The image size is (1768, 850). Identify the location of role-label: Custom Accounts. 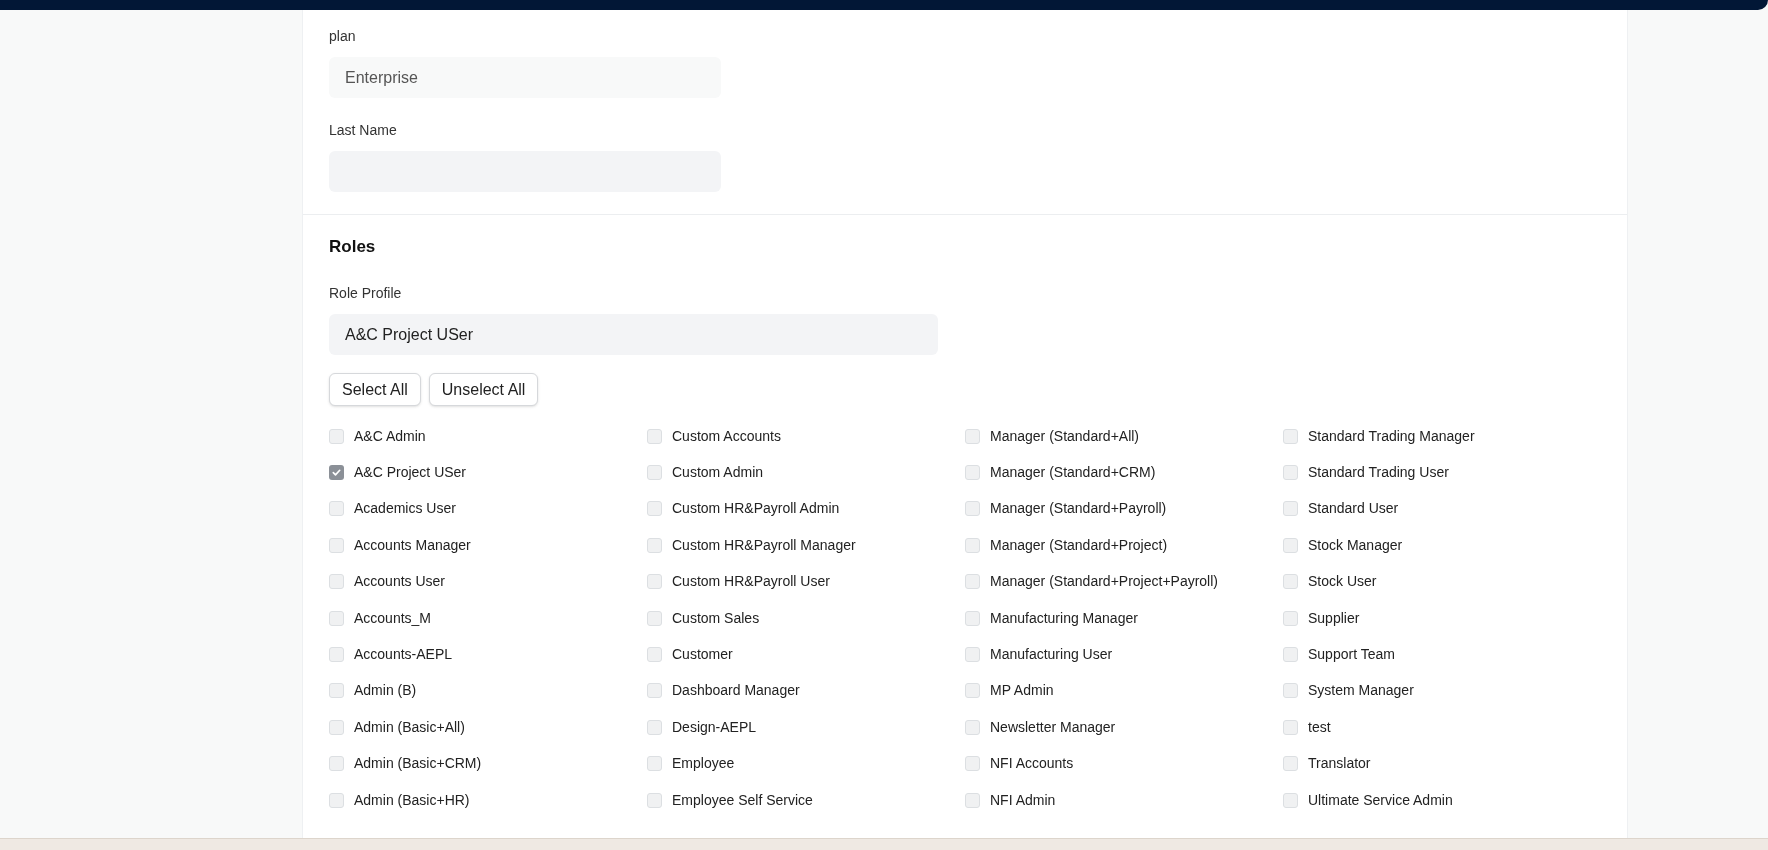
(726, 436).